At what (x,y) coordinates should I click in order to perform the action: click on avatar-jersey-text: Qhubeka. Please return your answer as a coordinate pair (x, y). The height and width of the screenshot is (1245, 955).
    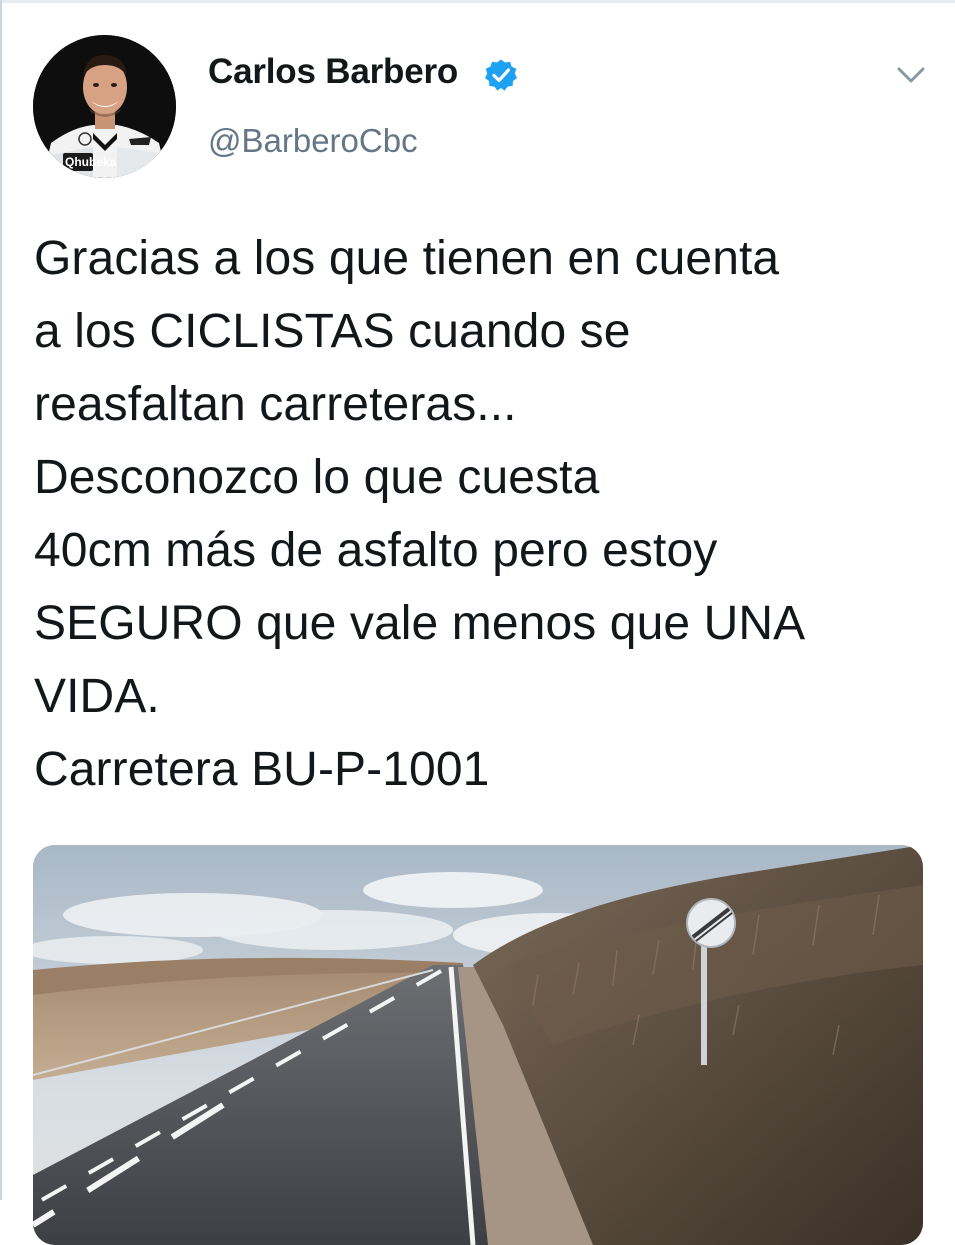
    Looking at the image, I should click on (91, 162).